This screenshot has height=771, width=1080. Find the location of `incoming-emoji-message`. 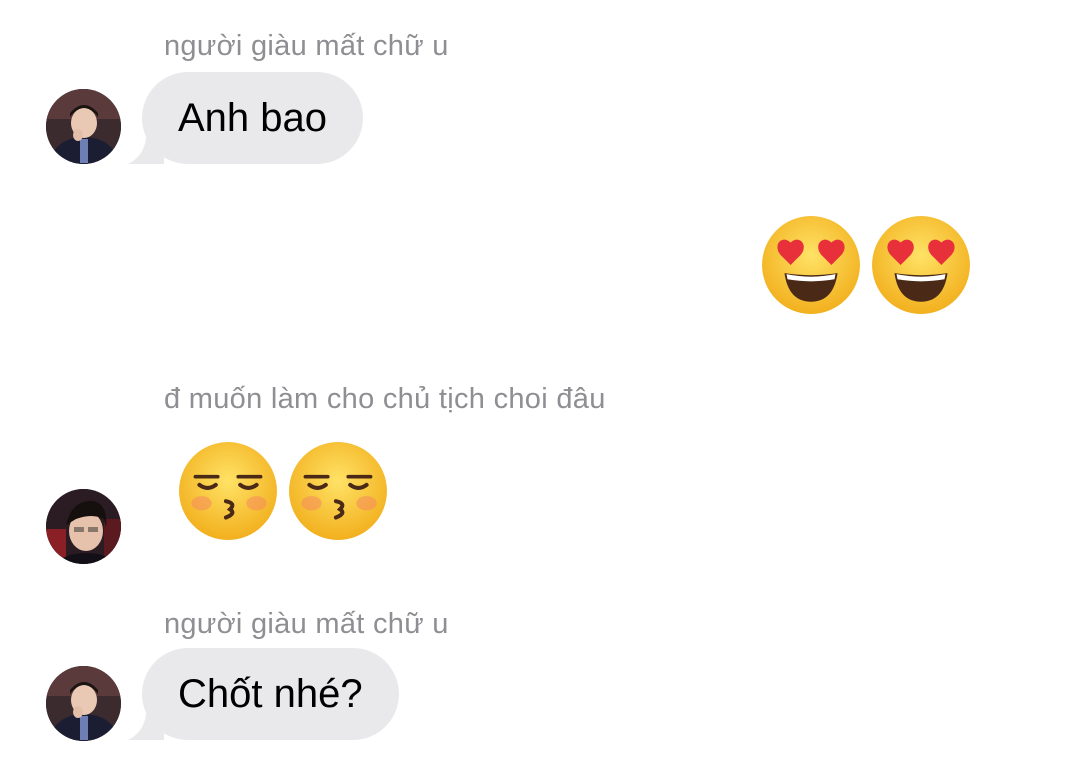

incoming-emoji-message is located at coordinates (283, 491).